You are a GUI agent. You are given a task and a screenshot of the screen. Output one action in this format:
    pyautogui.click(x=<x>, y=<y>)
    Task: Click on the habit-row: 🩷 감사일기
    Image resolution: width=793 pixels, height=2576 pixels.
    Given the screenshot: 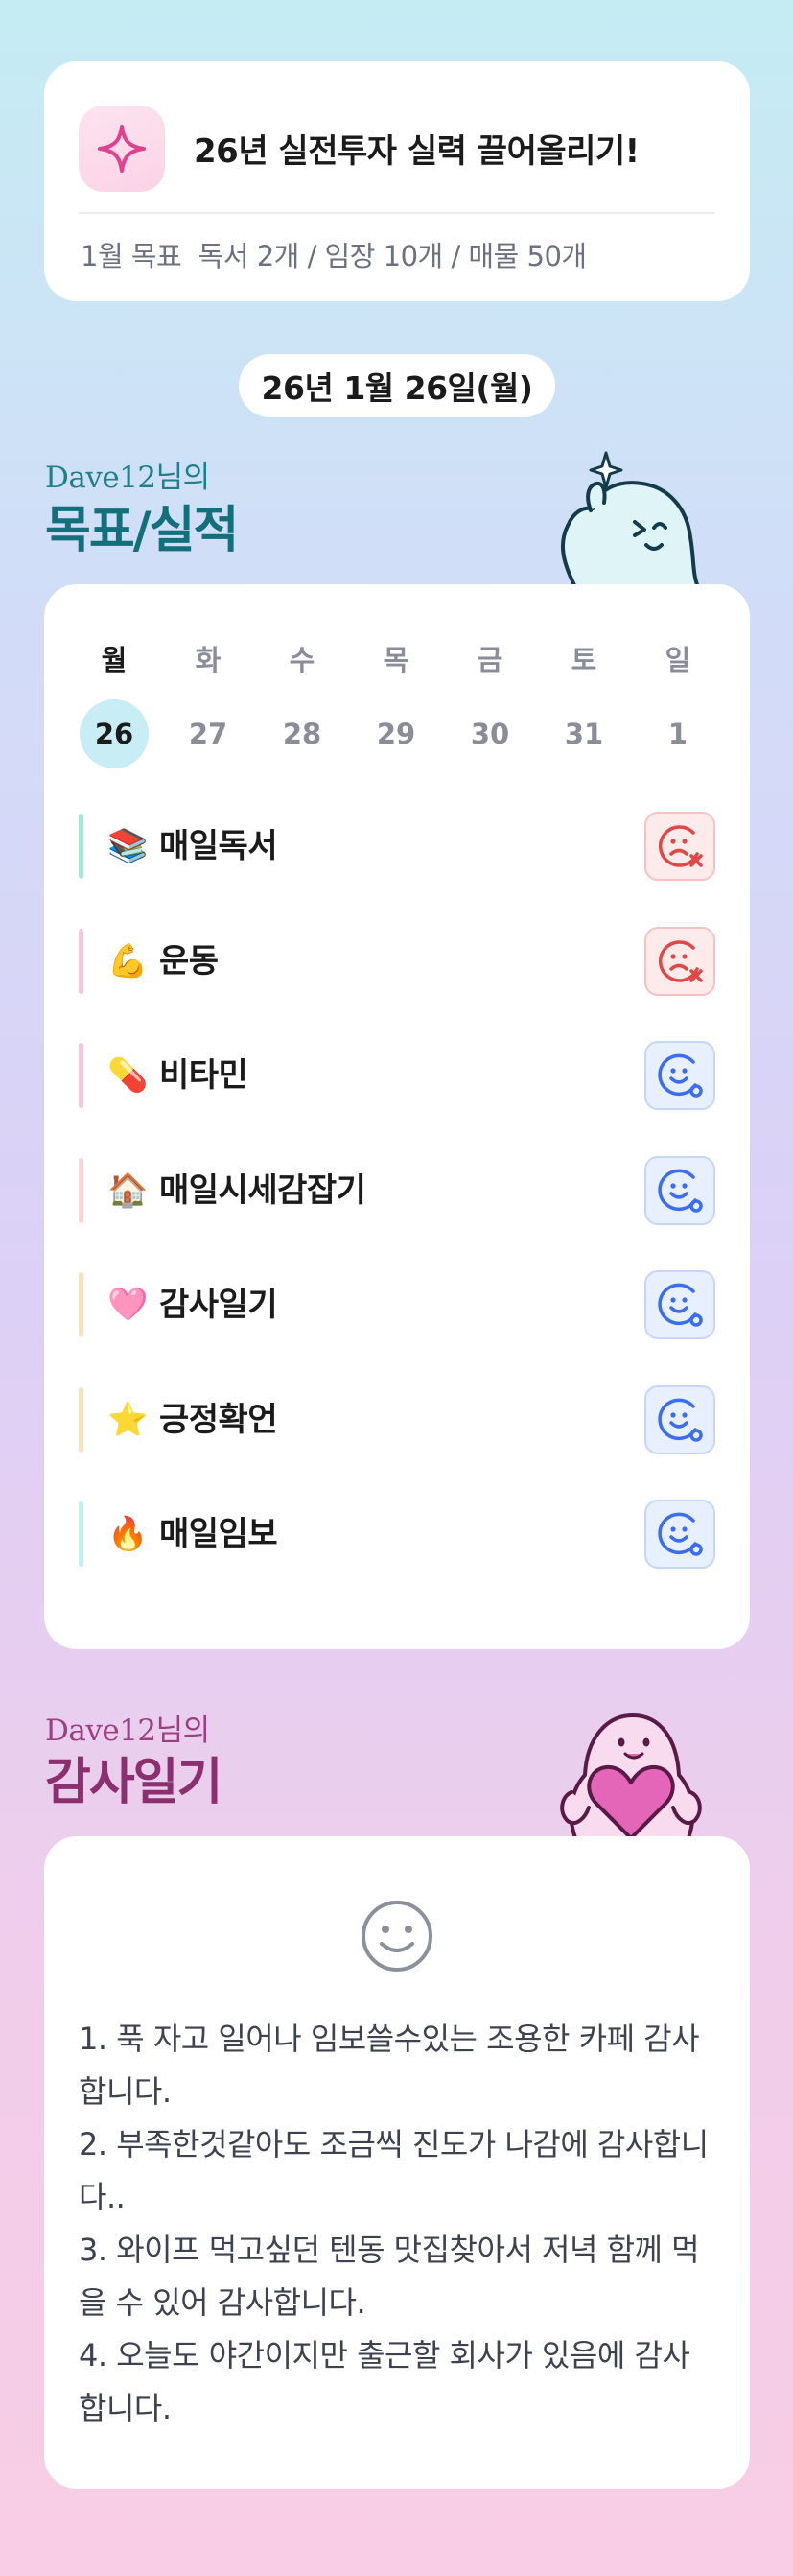 What is the action you would take?
    pyautogui.click(x=397, y=1304)
    